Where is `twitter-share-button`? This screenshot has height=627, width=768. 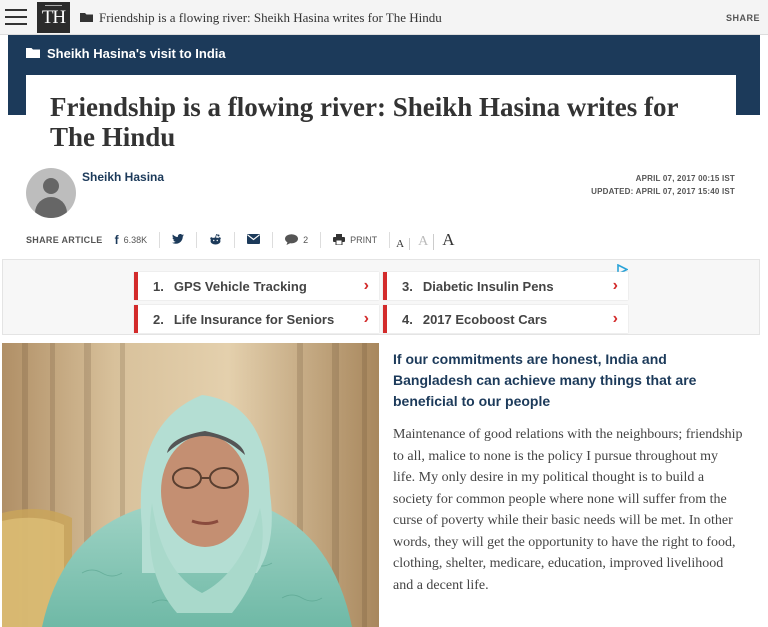
twitter-share-button is located at coordinates (179, 240).